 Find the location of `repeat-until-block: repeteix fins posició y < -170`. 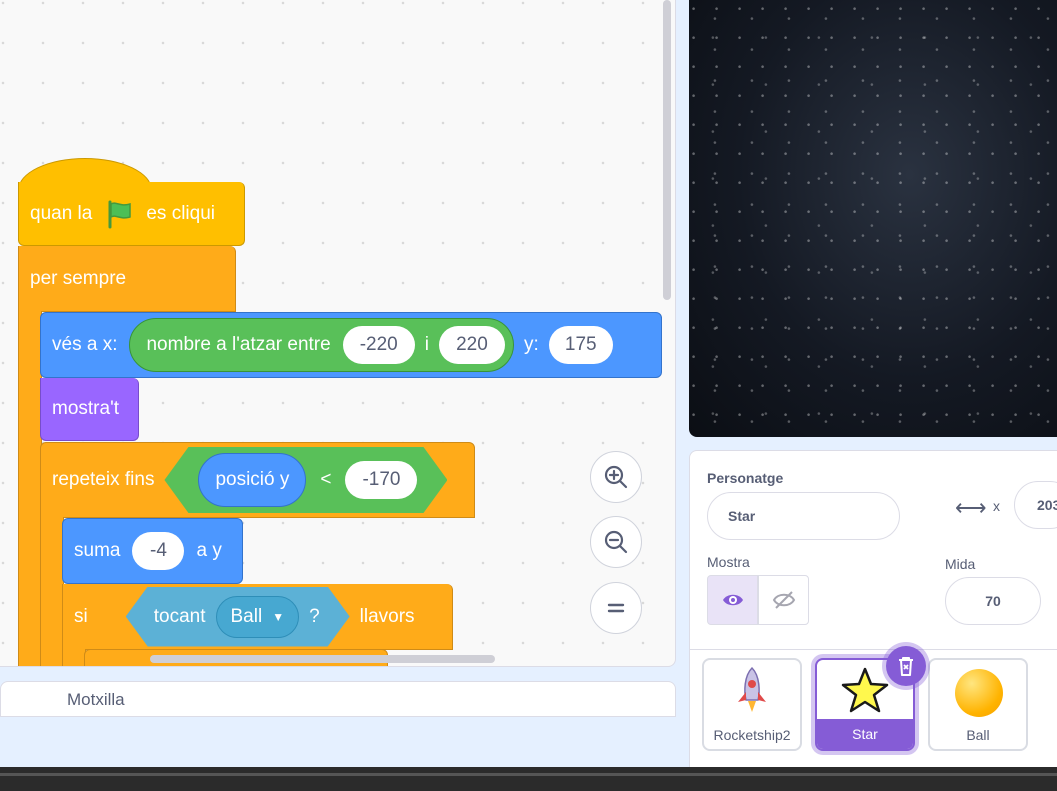

repeat-until-block: repeteix fins posició y < -170 is located at coordinates (257, 480).